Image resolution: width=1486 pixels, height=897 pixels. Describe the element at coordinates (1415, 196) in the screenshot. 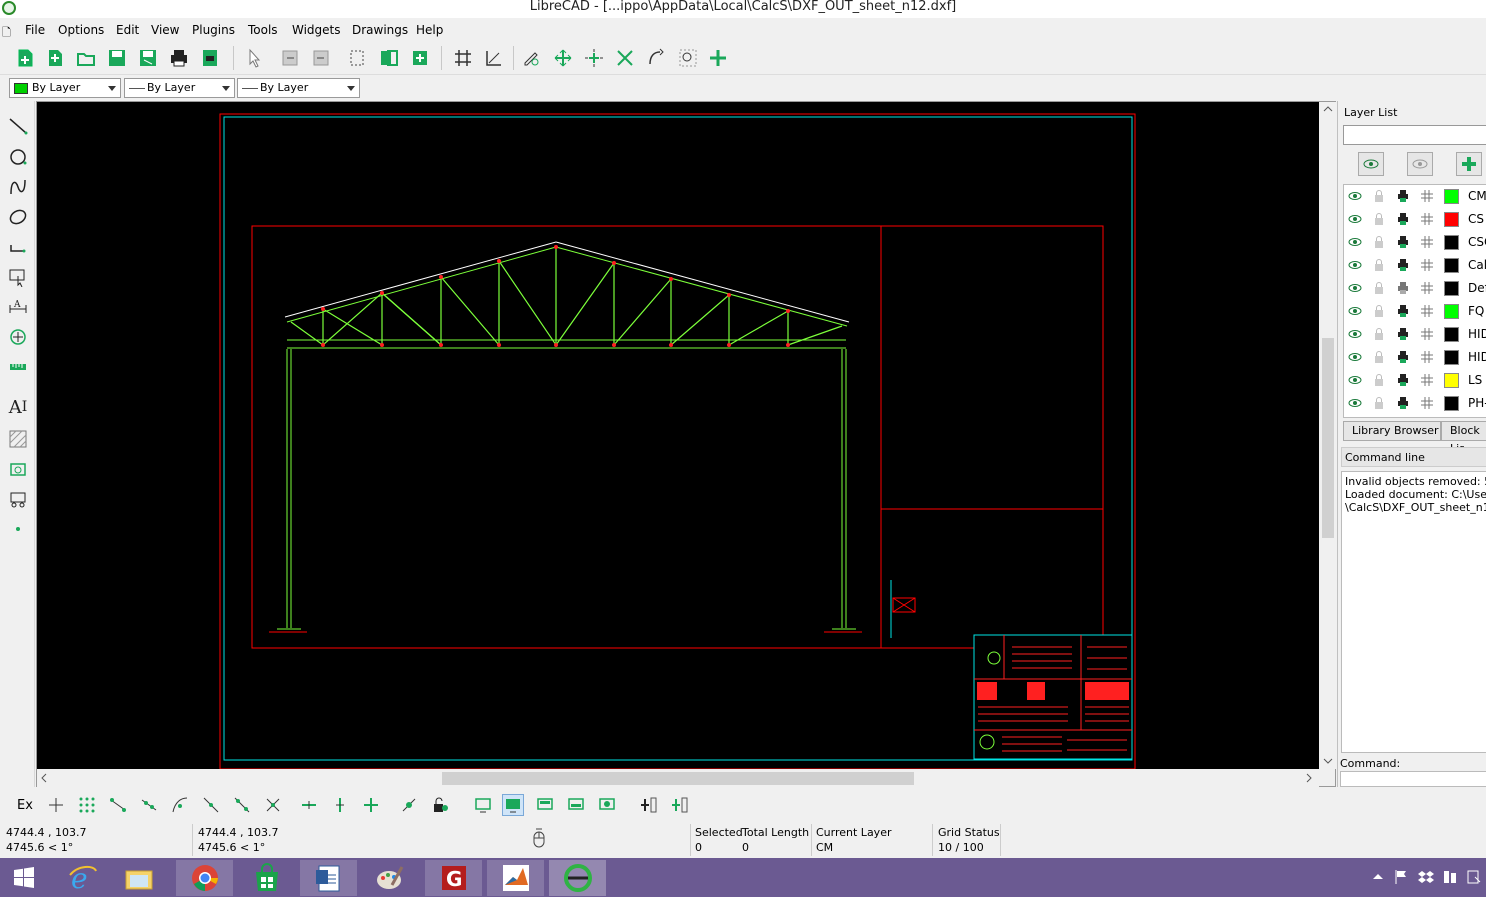

I see `layer-row: CM` at that location.